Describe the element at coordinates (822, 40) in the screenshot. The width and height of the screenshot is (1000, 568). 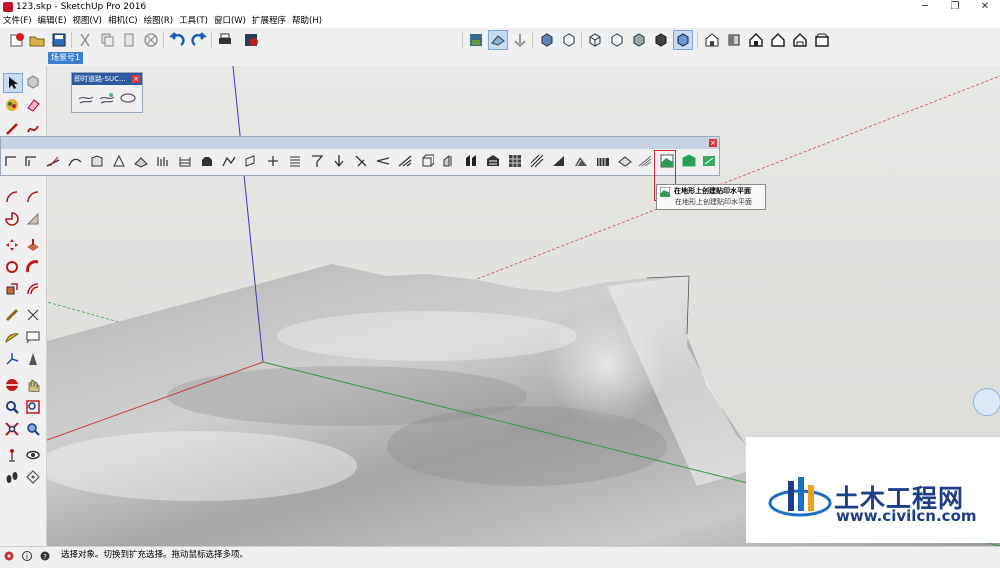
I see `left-view-icon` at that location.